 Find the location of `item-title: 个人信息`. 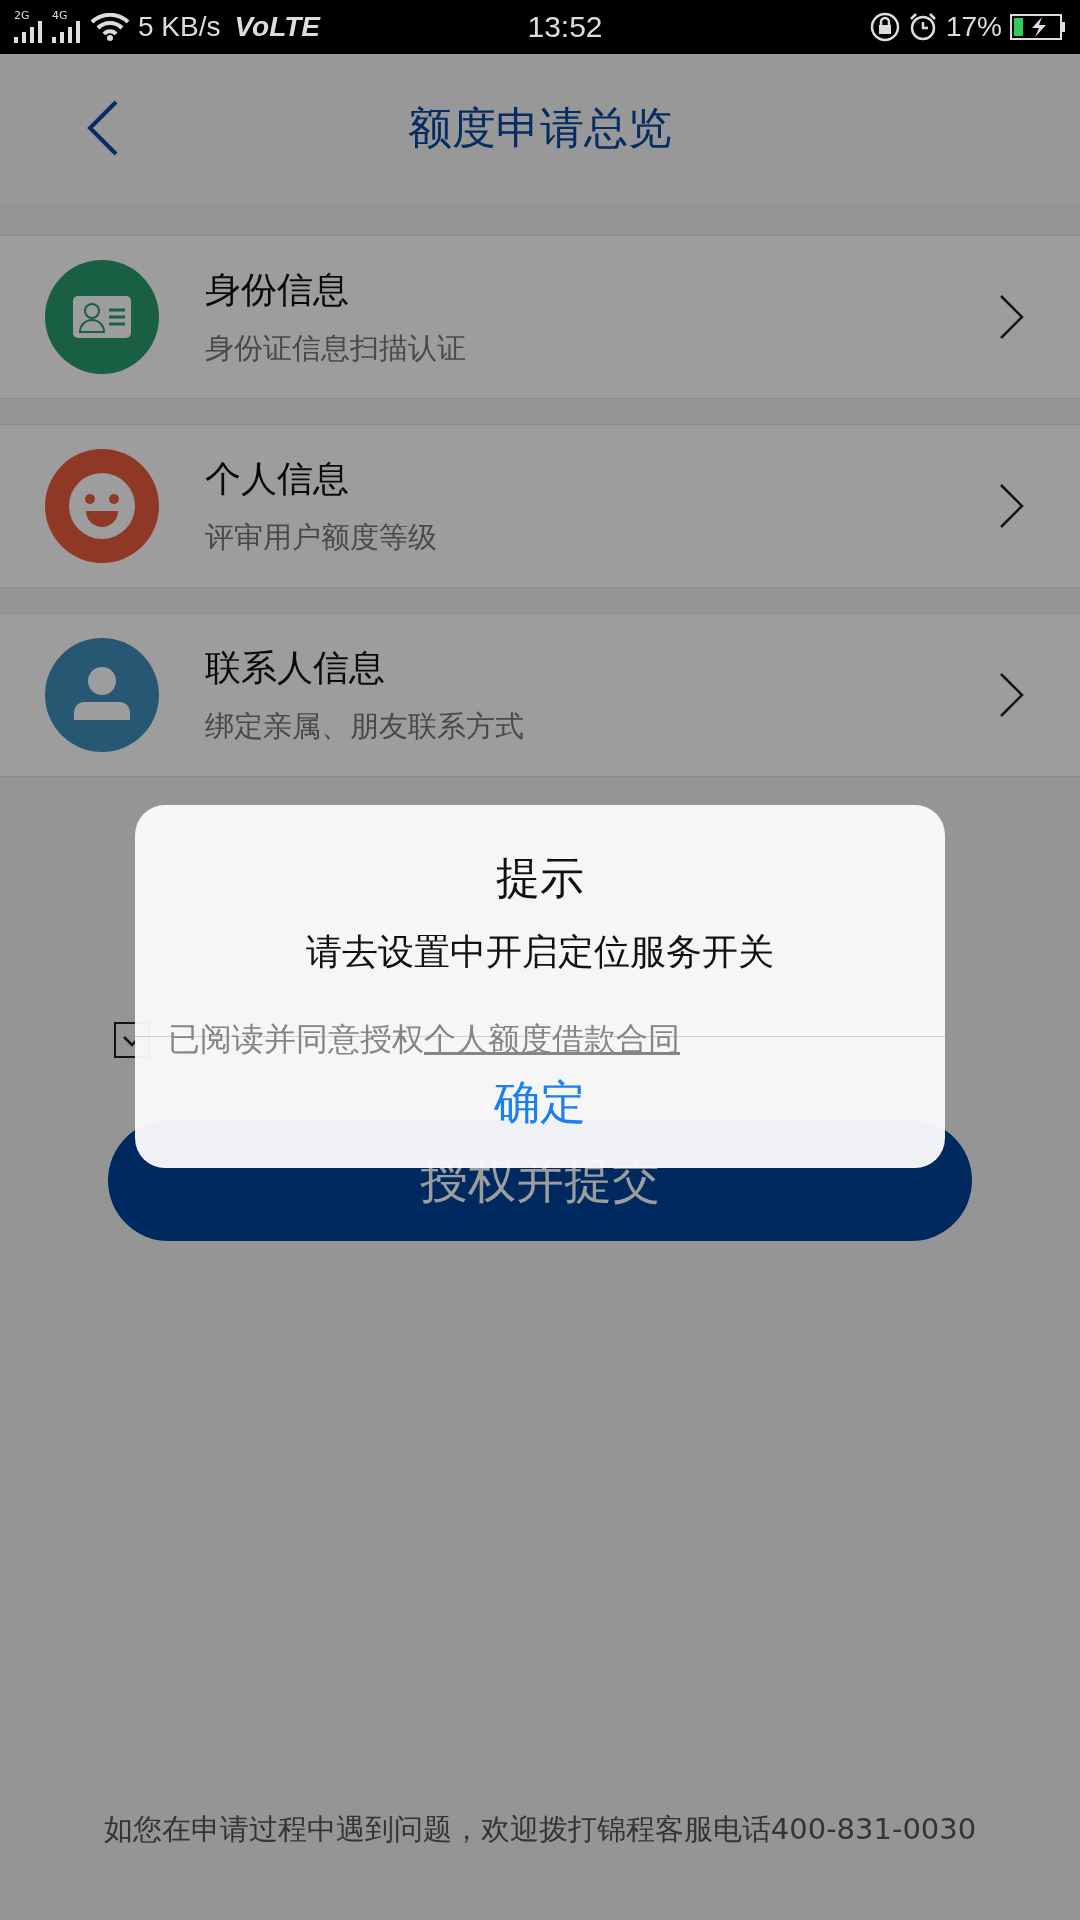

item-title: 个人信息 is located at coordinates (277, 478).